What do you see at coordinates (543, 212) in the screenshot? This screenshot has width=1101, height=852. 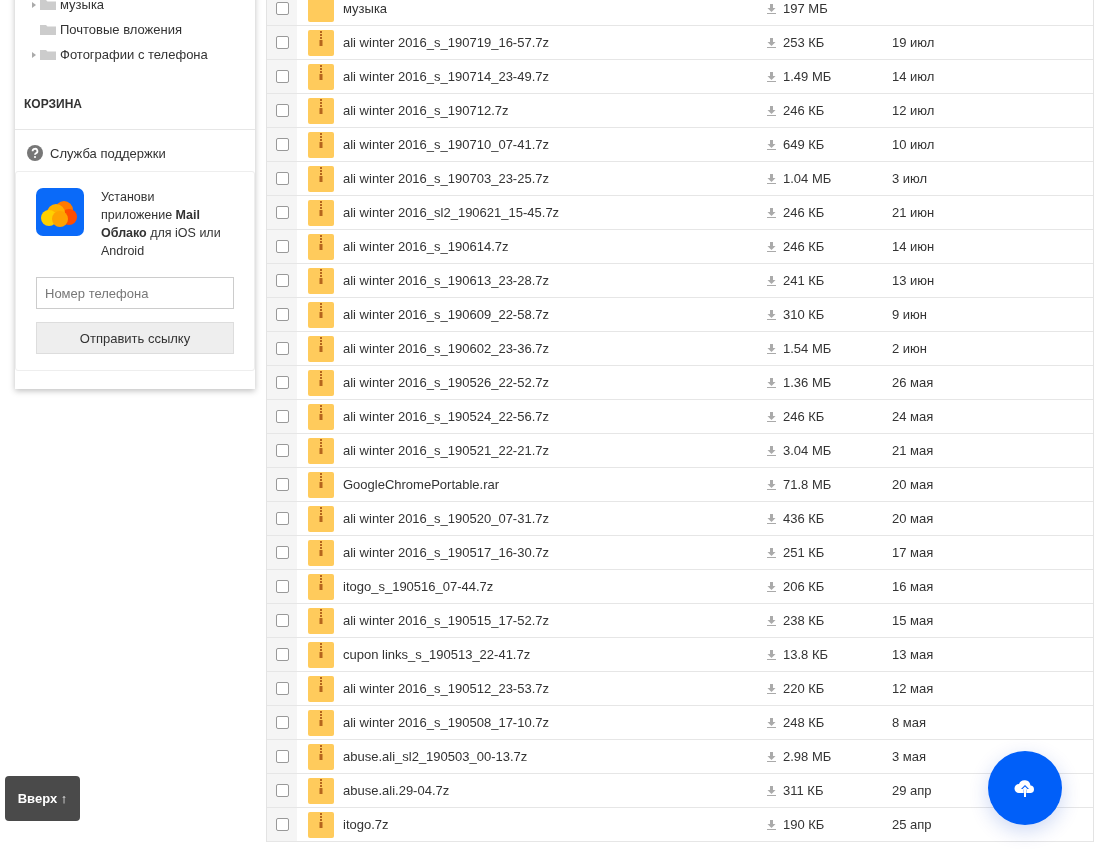 I see `file-name: ali winter 2016_sl2_190621_15-45.7z` at bounding box center [543, 212].